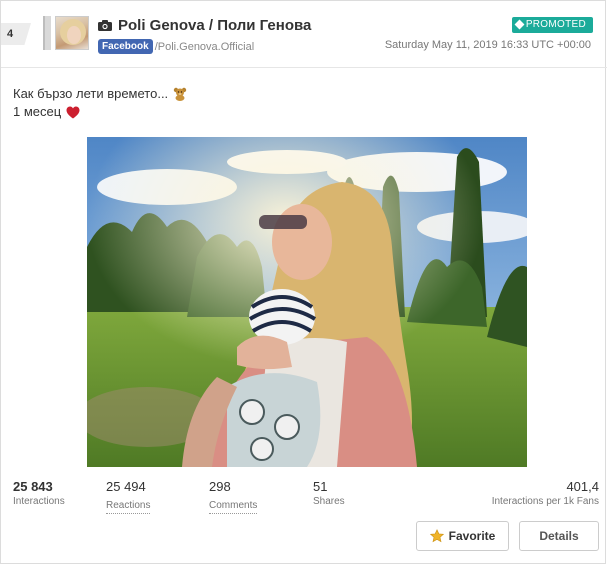 The width and height of the screenshot is (608, 565). What do you see at coordinates (233, 506) in the screenshot?
I see `comments-label: Comments` at bounding box center [233, 506].